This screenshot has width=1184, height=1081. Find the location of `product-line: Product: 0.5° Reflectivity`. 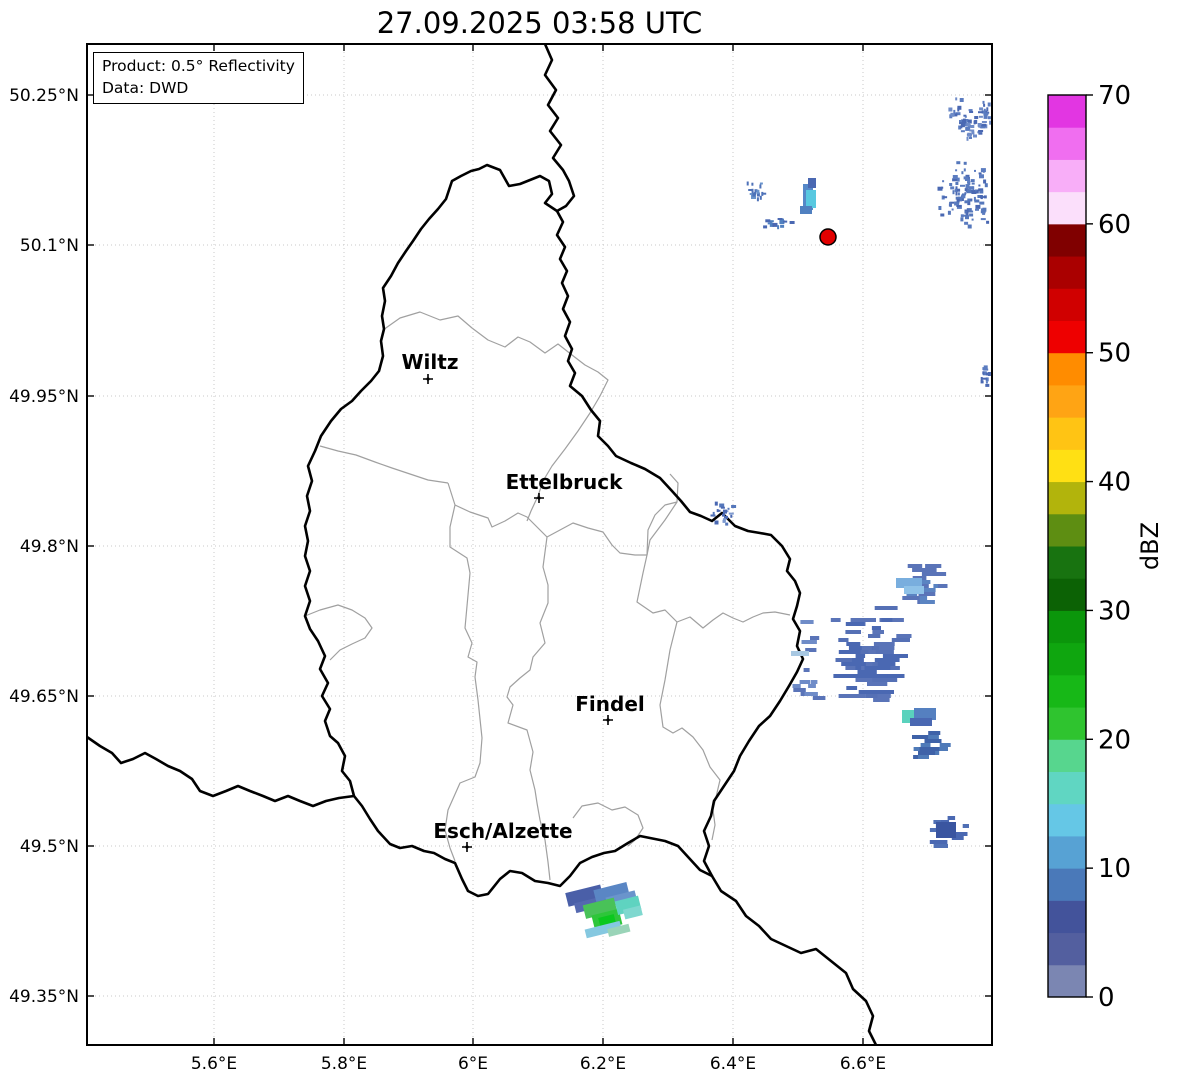

product-line: Product: 0.5° Reflectivity is located at coordinates (198, 66).